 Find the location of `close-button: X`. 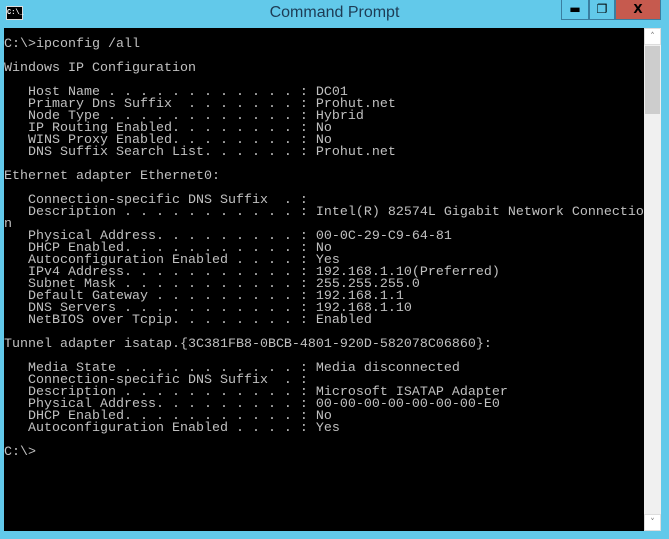

close-button: X is located at coordinates (638, 10).